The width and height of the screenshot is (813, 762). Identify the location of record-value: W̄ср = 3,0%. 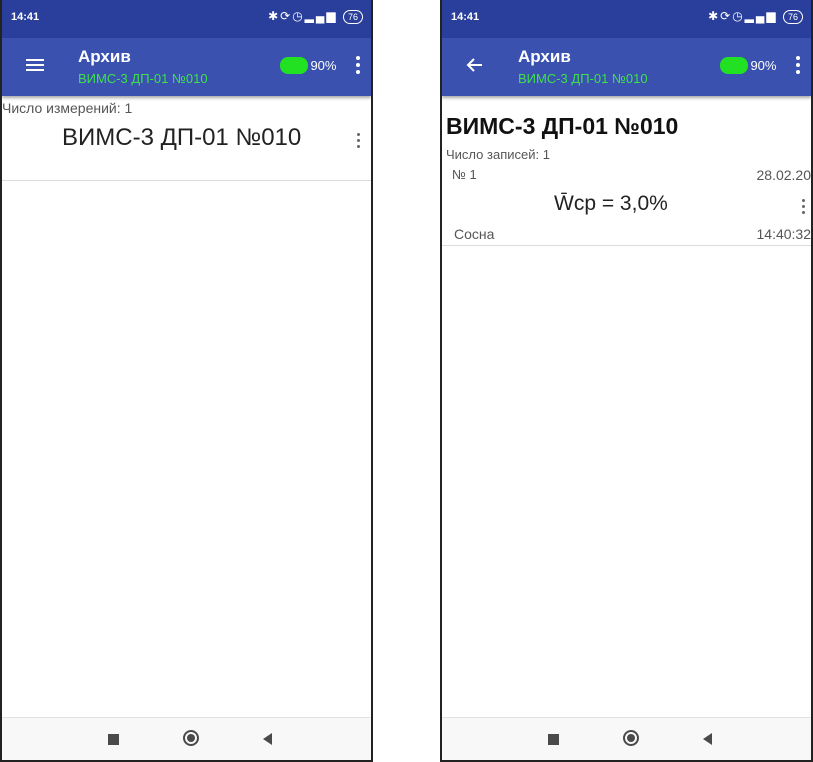
(611, 203).